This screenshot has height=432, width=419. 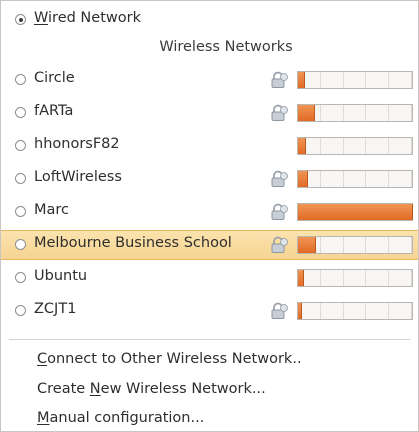 I want to click on network-name: fARTa, so click(x=54, y=111).